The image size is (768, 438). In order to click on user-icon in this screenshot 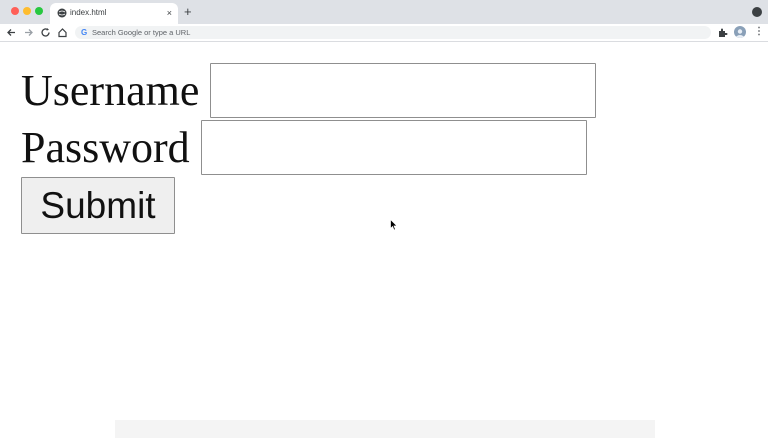, I will do `click(740, 33)`.